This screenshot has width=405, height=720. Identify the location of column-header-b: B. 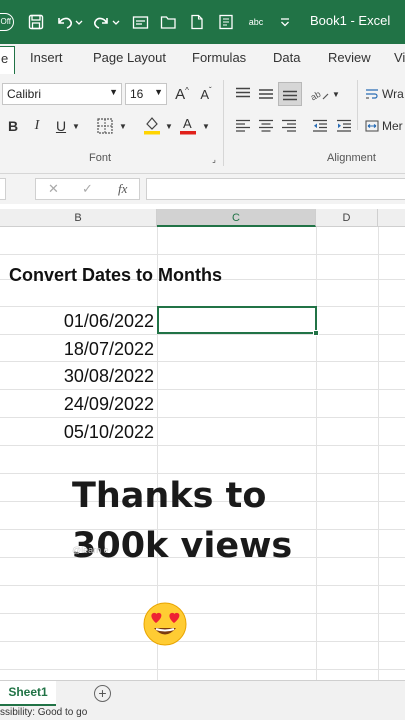
(78, 218).